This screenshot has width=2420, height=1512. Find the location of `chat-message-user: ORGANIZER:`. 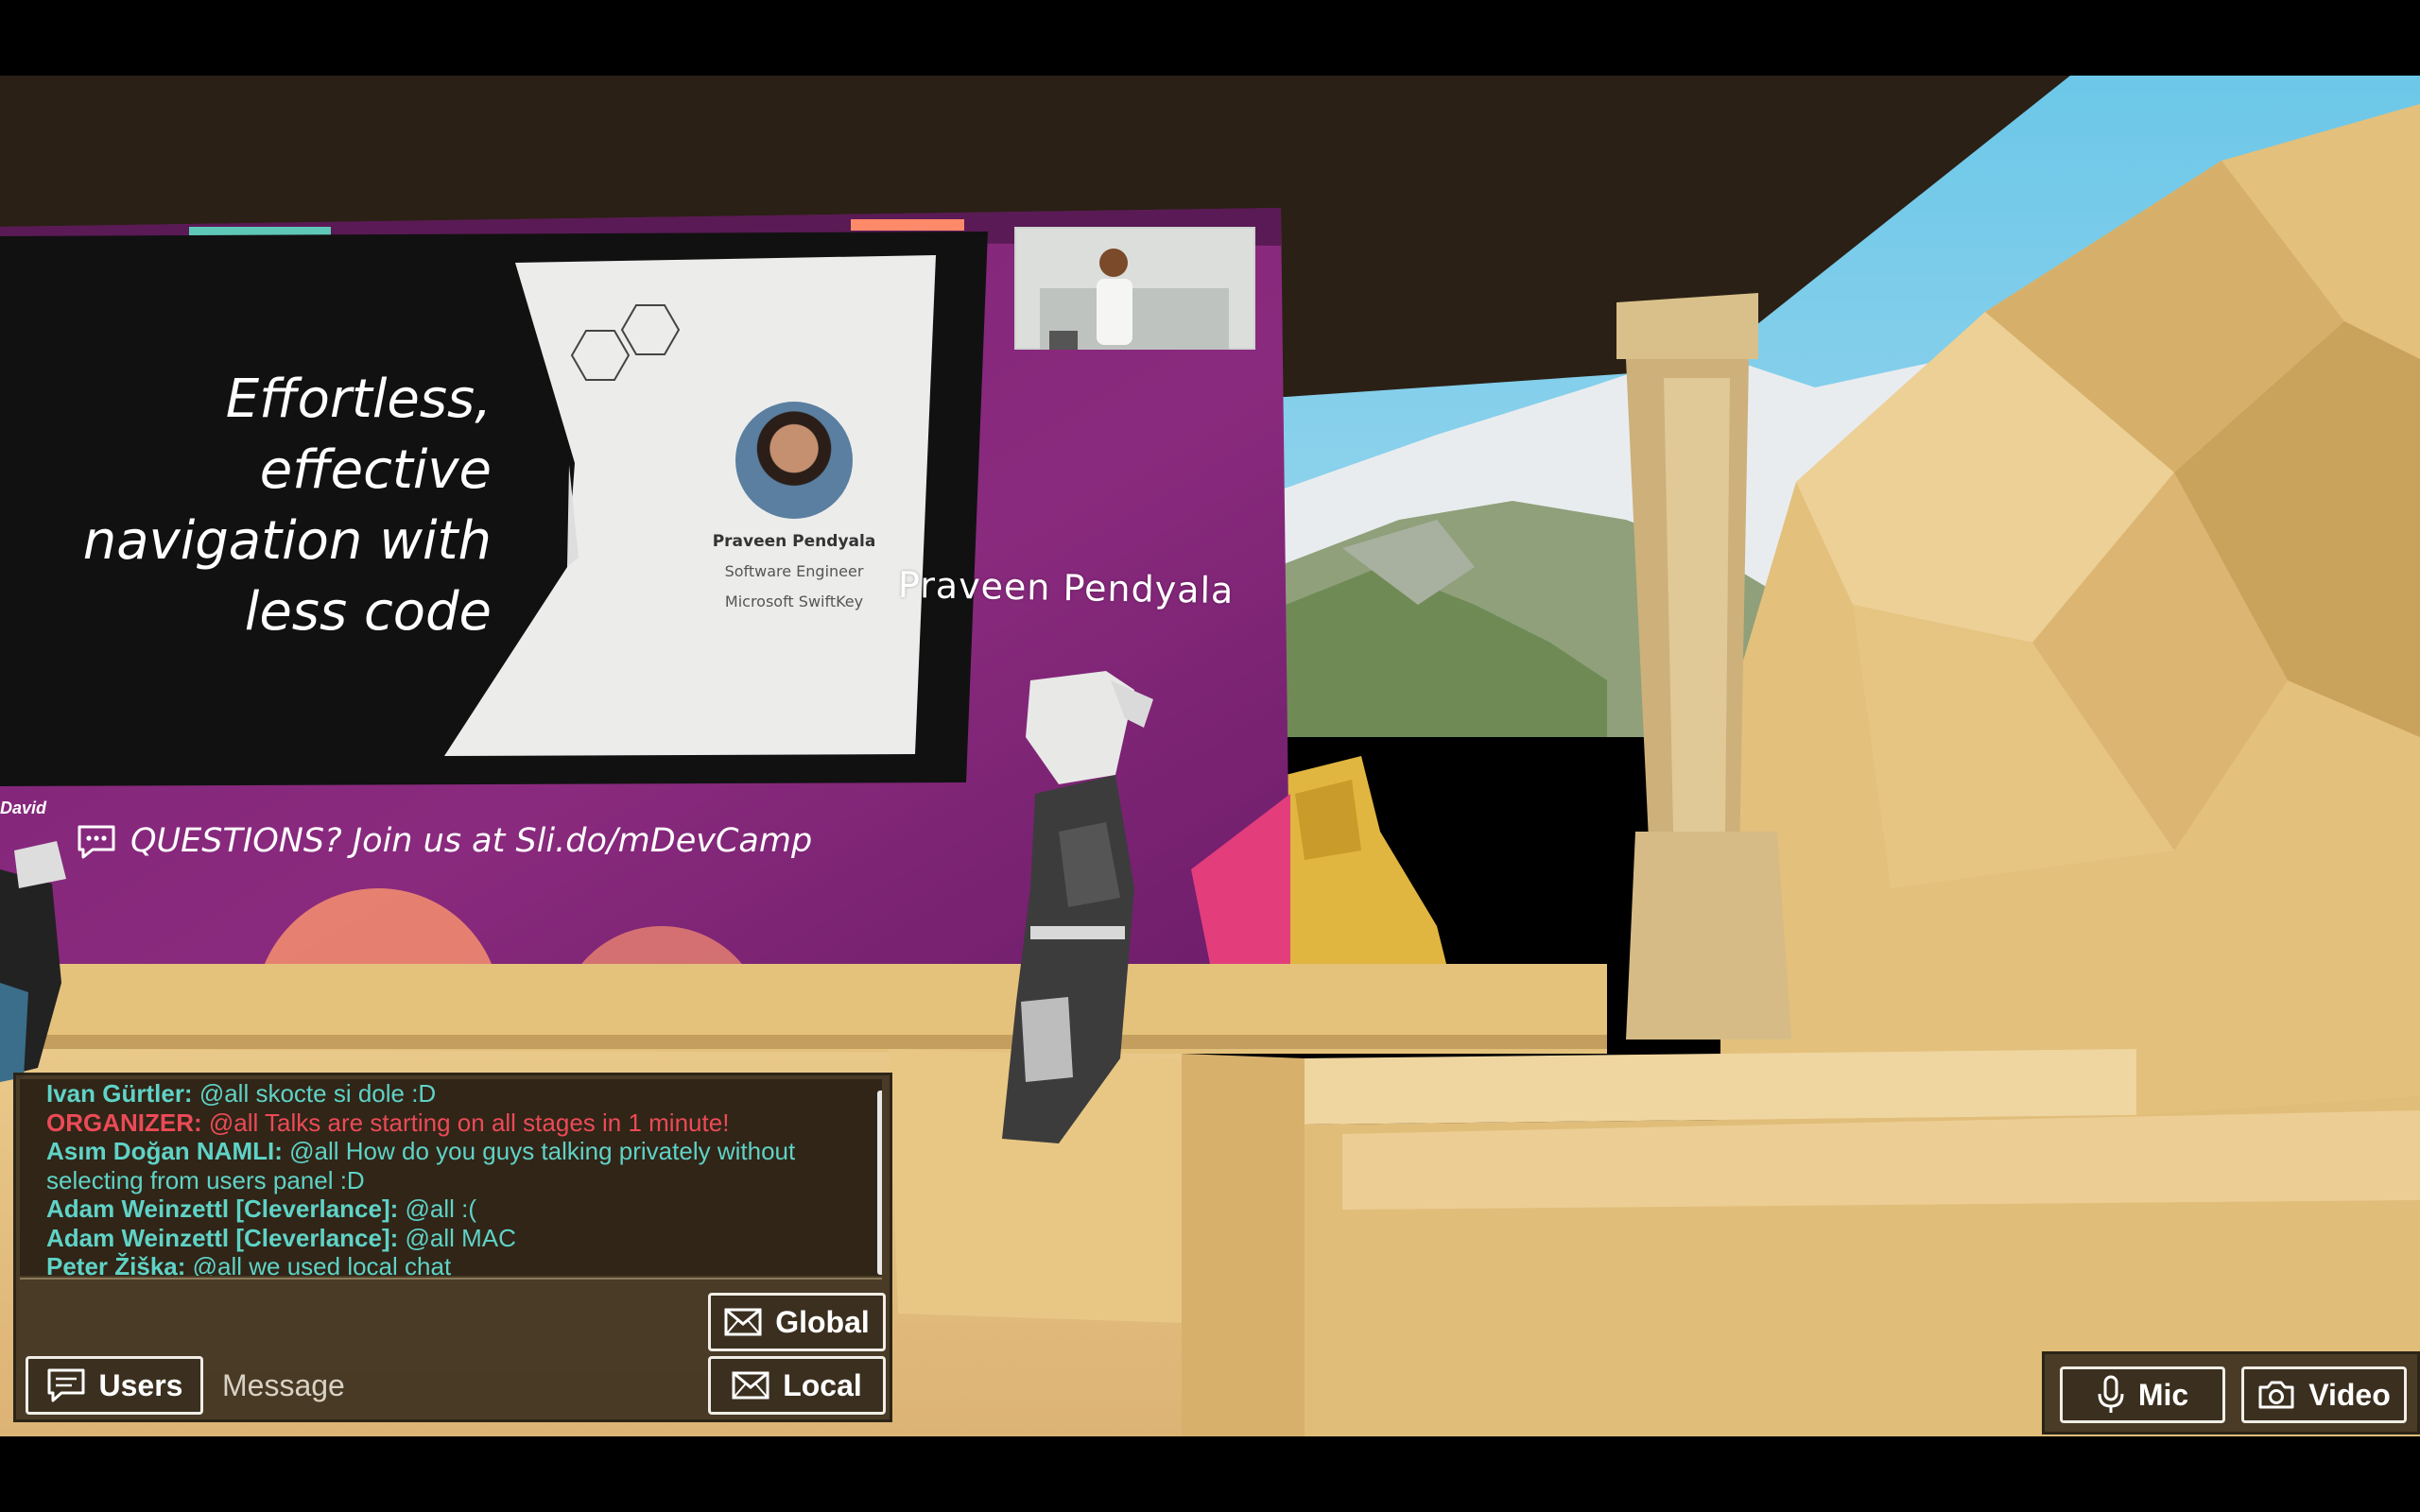

chat-message-user: ORGANIZER: is located at coordinates (124, 1122).